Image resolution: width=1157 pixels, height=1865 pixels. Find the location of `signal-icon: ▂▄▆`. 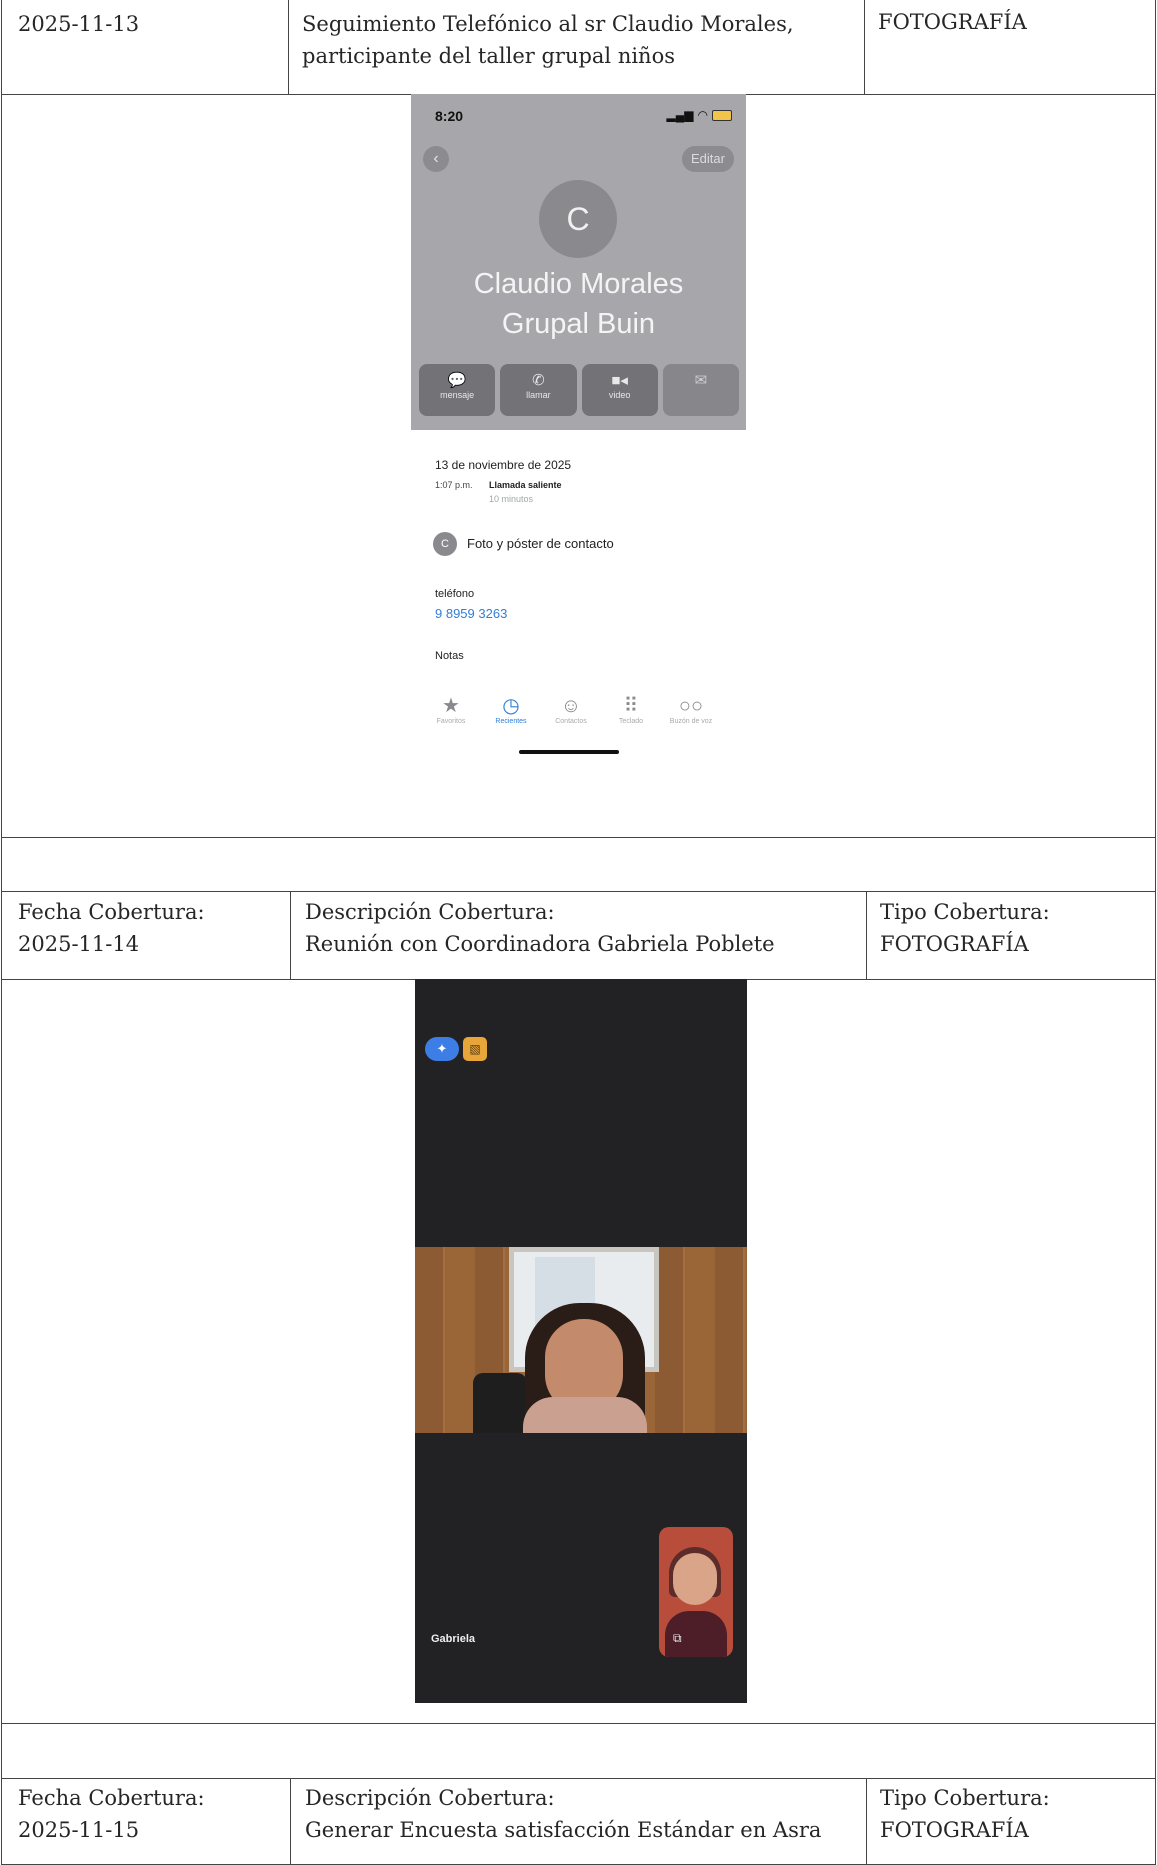

signal-icon: ▂▄▆ is located at coordinates (680, 115).